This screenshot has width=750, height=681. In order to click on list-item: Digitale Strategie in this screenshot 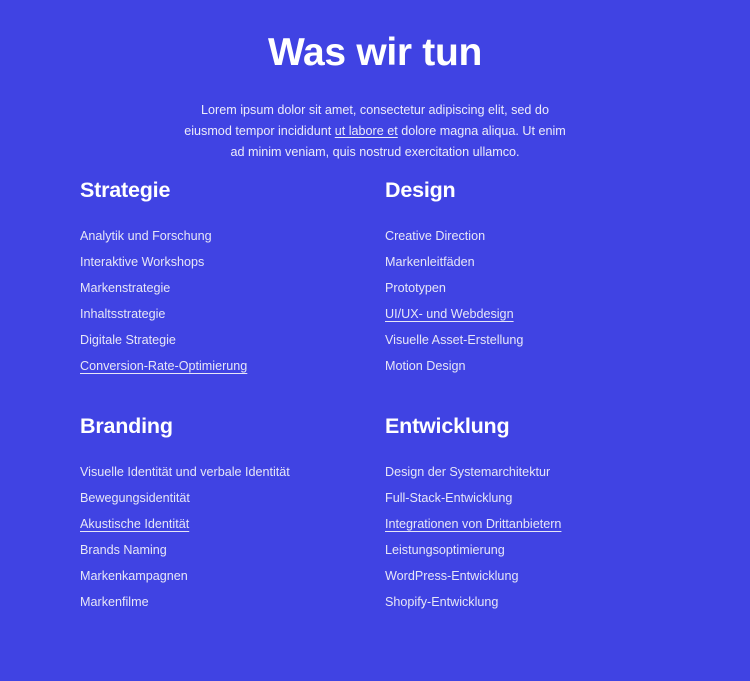, I will do `click(232, 340)`.